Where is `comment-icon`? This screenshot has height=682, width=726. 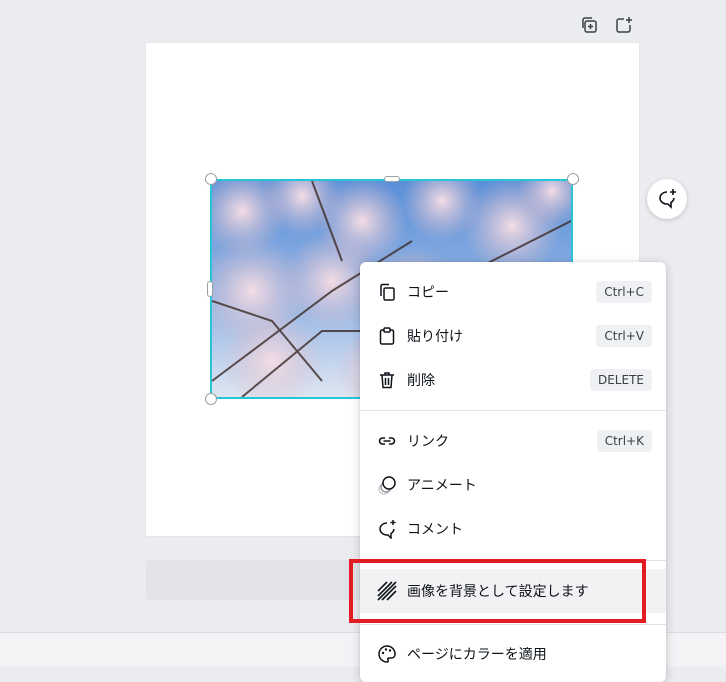 comment-icon is located at coordinates (387, 529).